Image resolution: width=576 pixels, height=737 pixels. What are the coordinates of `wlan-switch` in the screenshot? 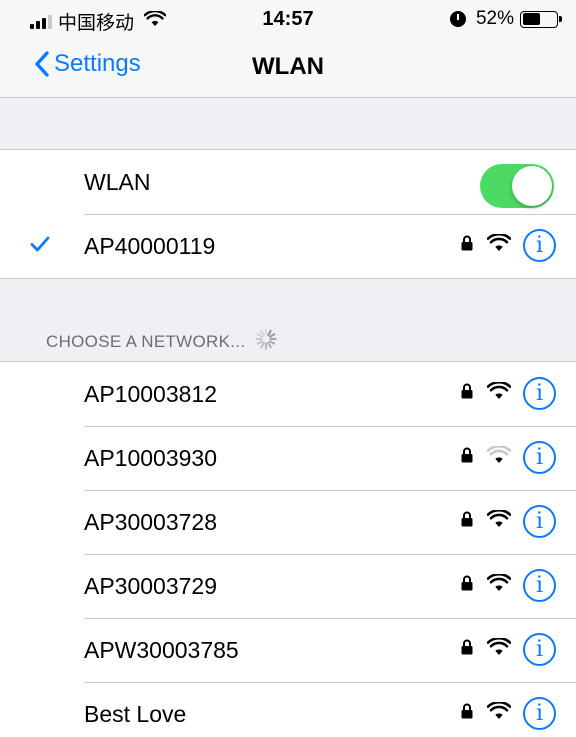 It's located at (517, 186).